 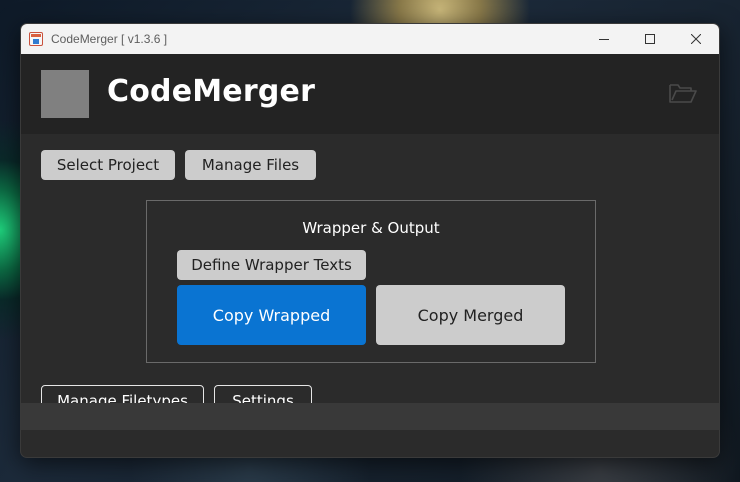 What do you see at coordinates (470, 315) in the screenshot?
I see `copy-merged-button: Copy Merged` at bounding box center [470, 315].